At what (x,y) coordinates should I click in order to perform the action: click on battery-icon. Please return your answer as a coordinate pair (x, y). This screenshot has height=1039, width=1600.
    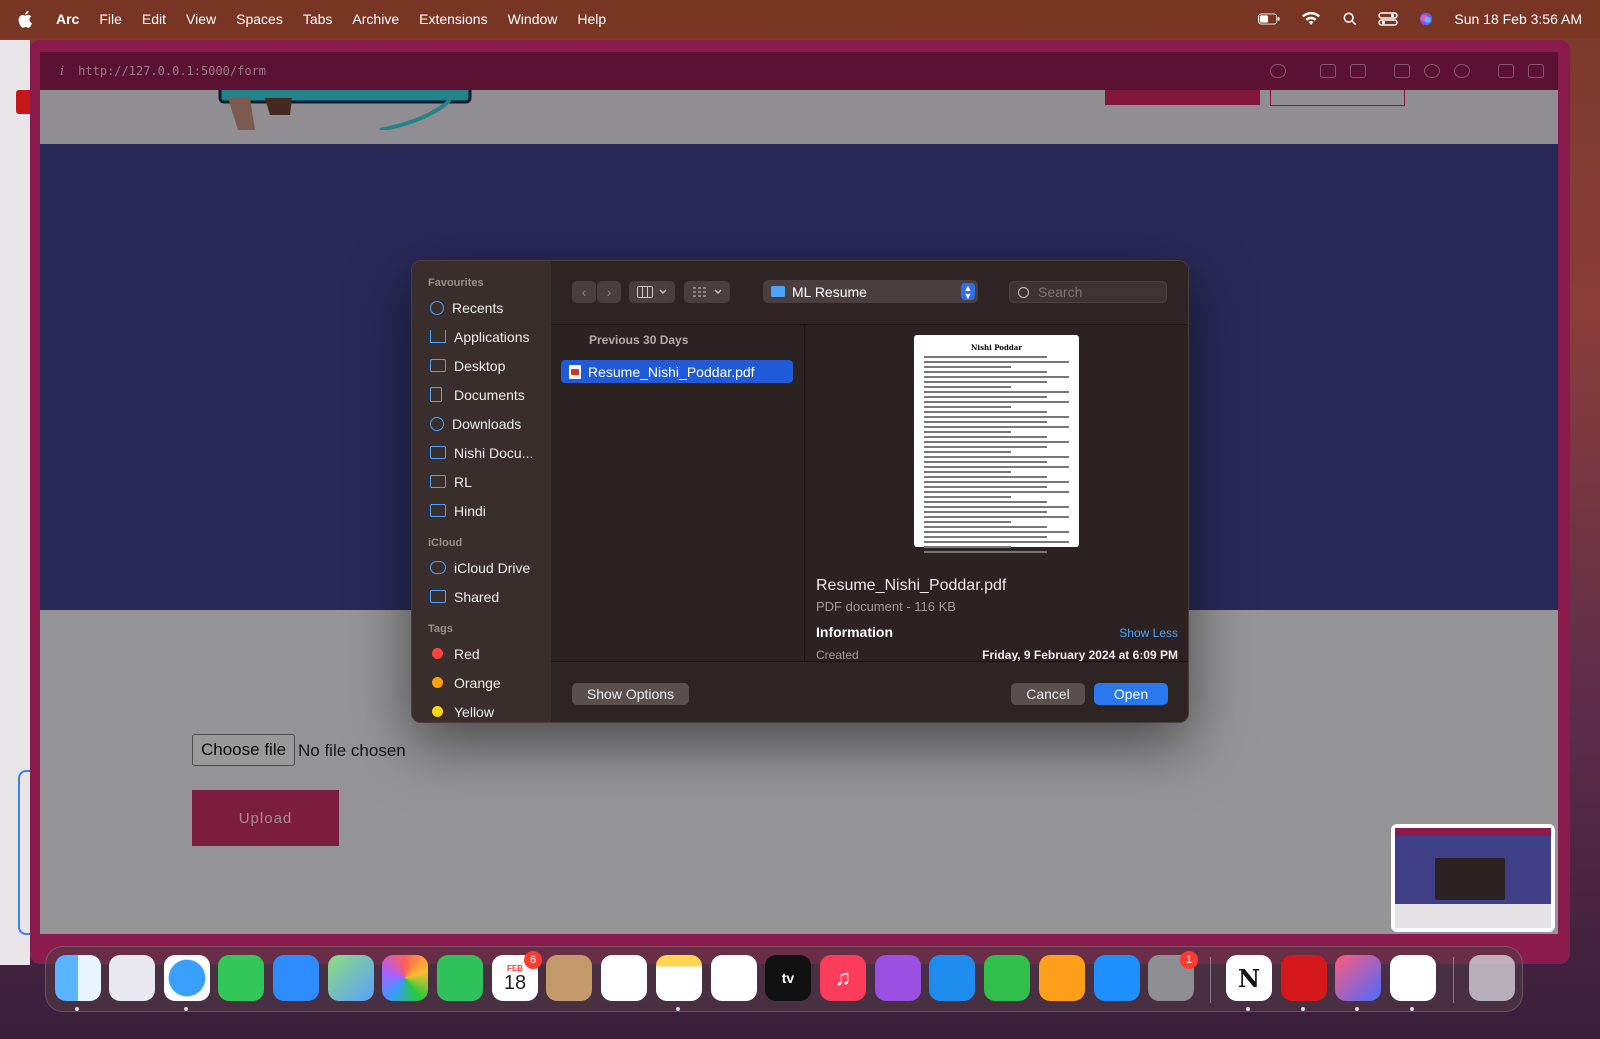
    Looking at the image, I should click on (1269, 19).